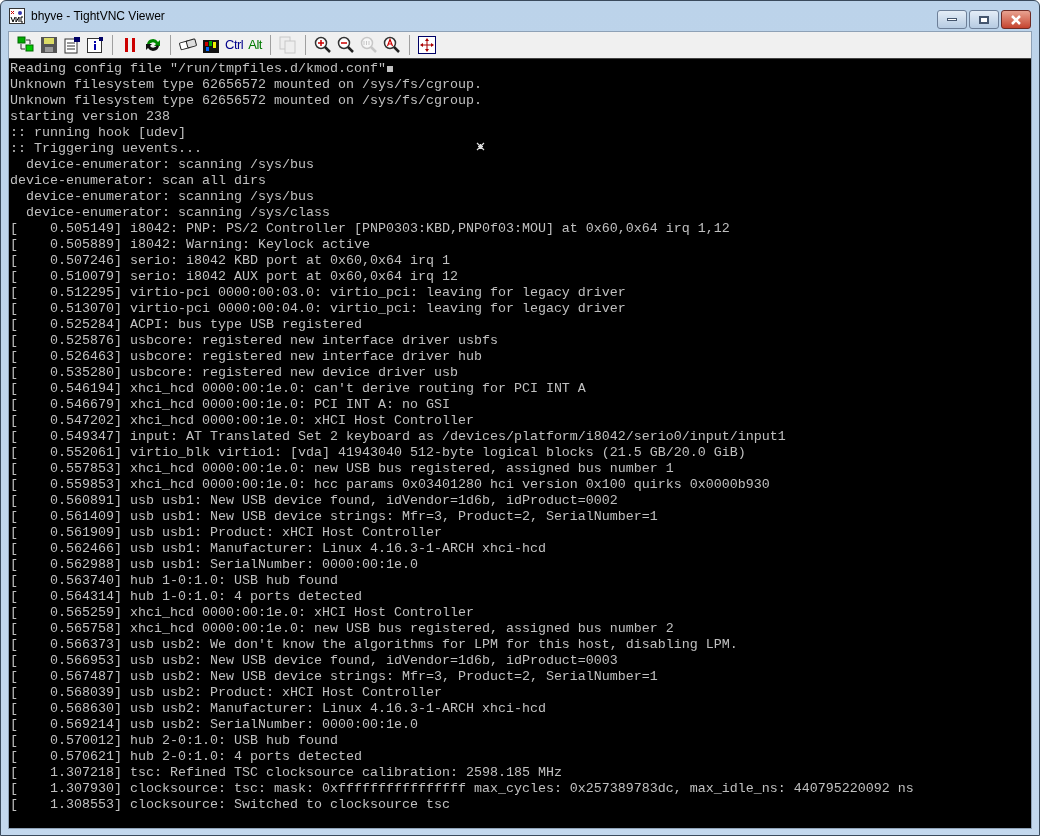  I want to click on console-line: [ 0.570012] hub 2-0:1.0: USB hub found, so click(174, 741).